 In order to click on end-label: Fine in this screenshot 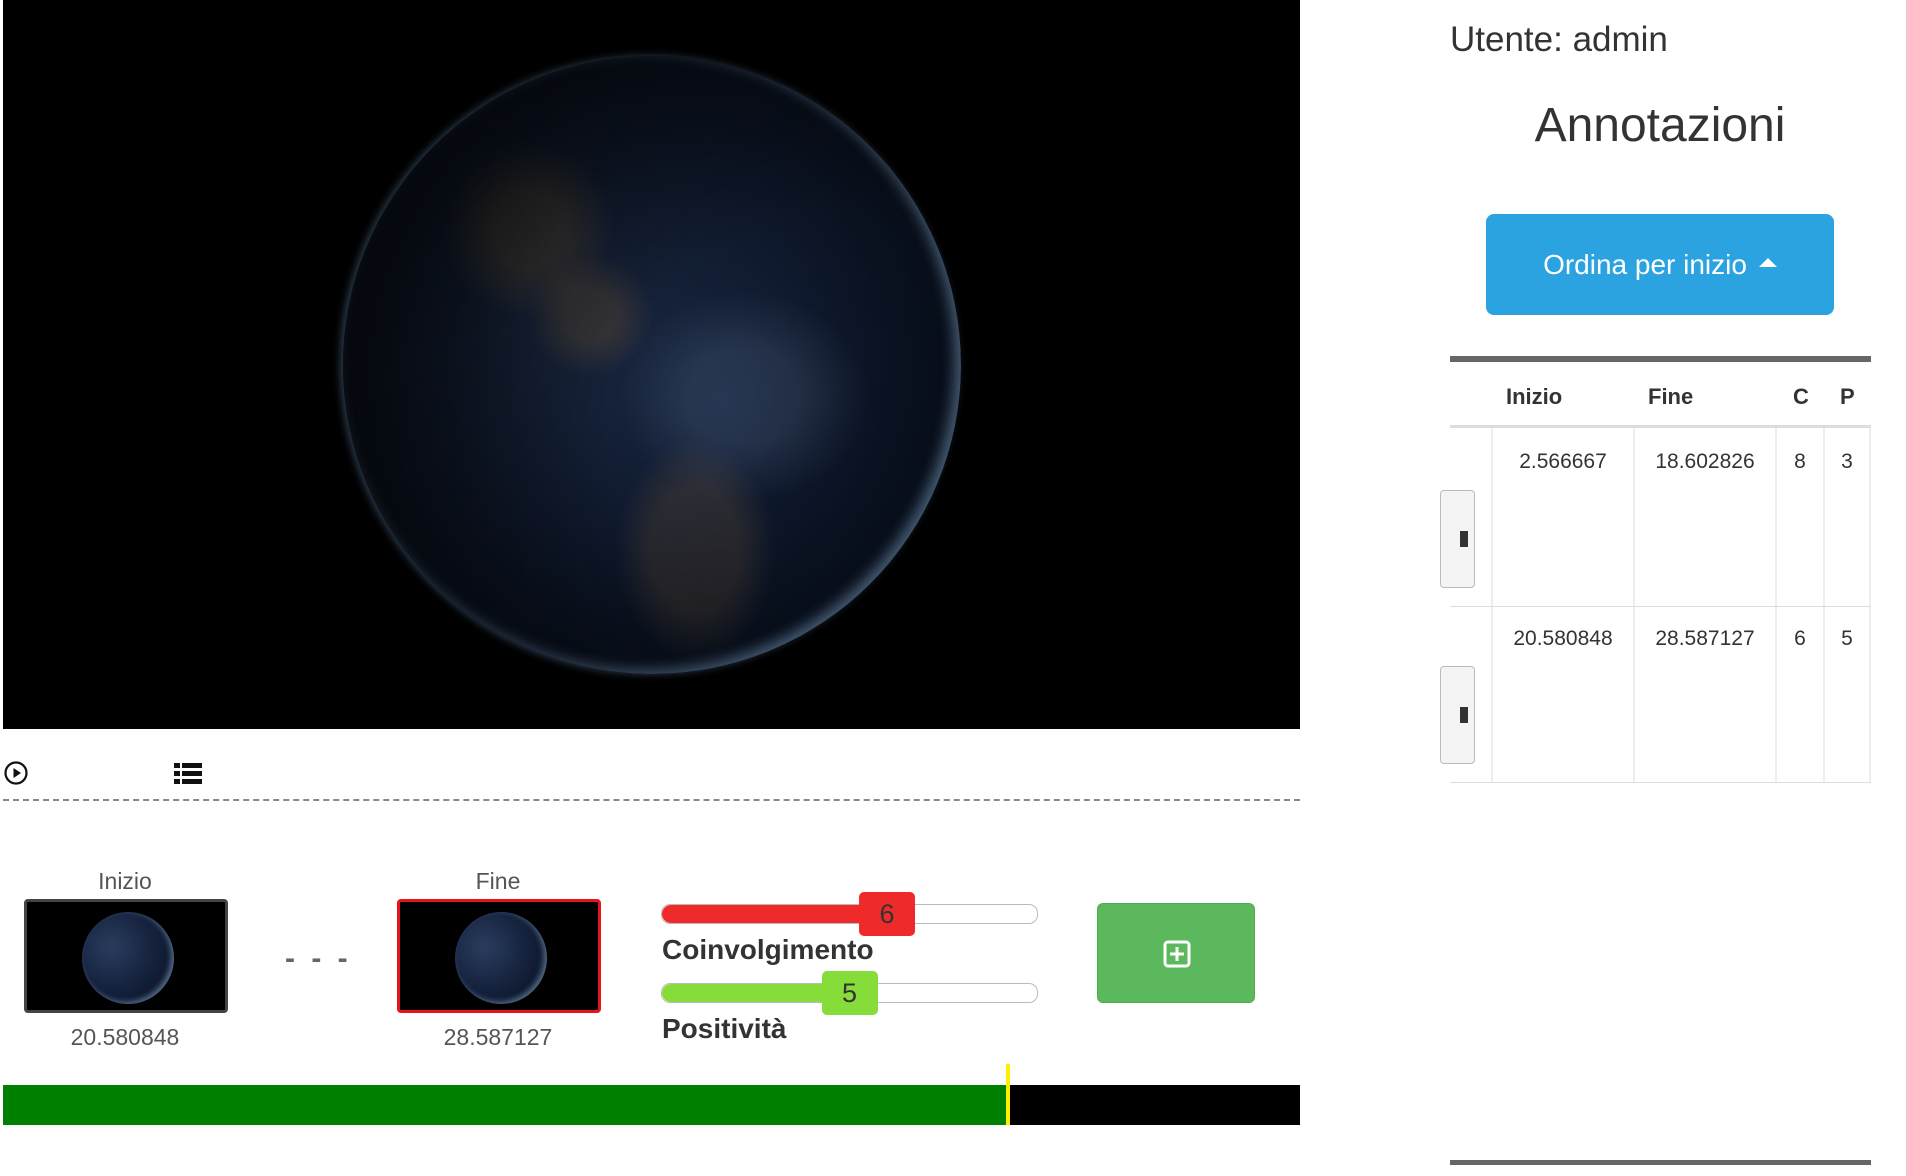, I will do `click(498, 881)`.